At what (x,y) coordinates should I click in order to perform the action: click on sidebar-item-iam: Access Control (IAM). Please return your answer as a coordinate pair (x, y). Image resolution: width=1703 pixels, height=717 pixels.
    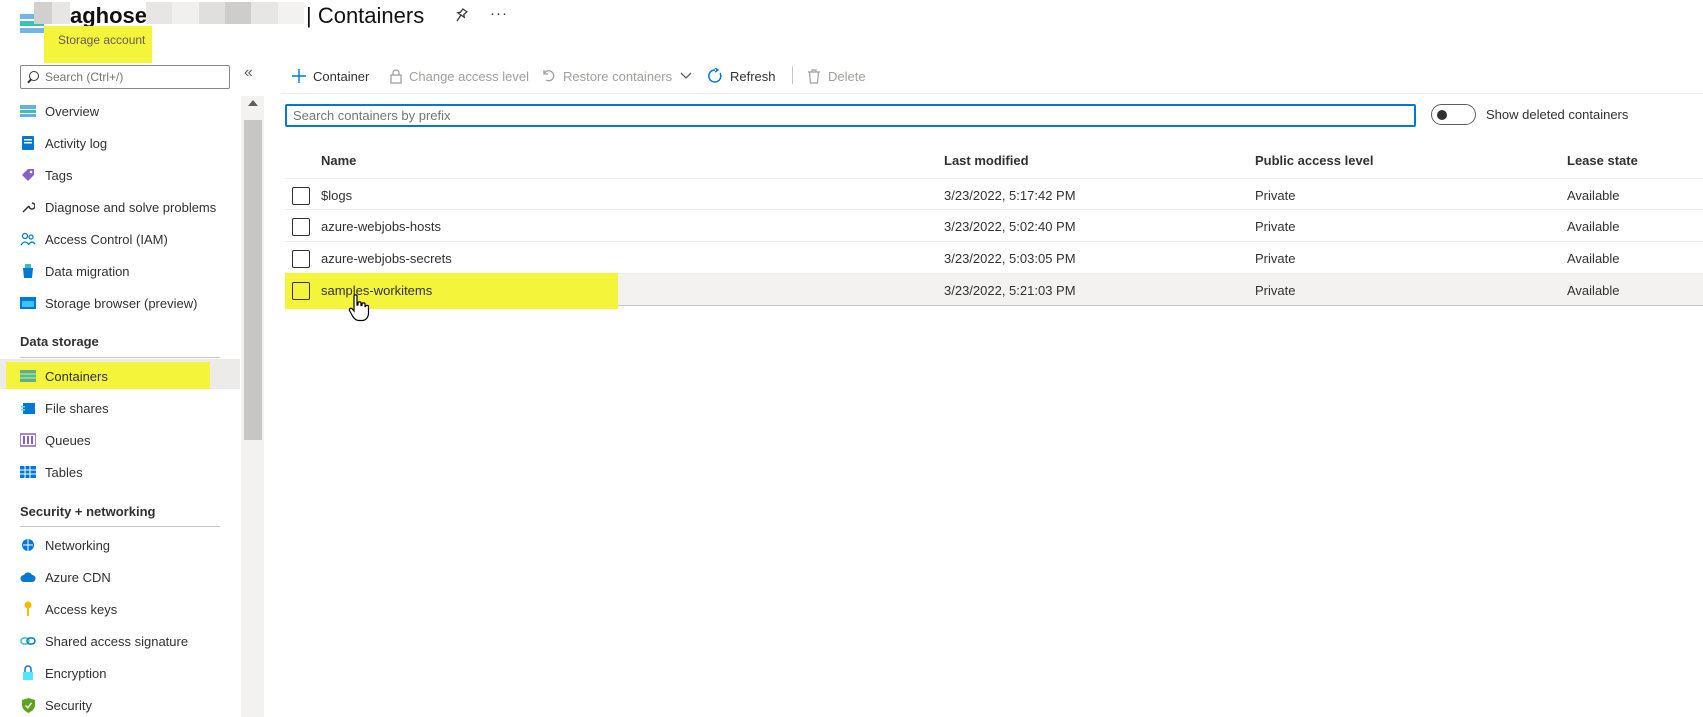
    Looking at the image, I should click on (130, 239).